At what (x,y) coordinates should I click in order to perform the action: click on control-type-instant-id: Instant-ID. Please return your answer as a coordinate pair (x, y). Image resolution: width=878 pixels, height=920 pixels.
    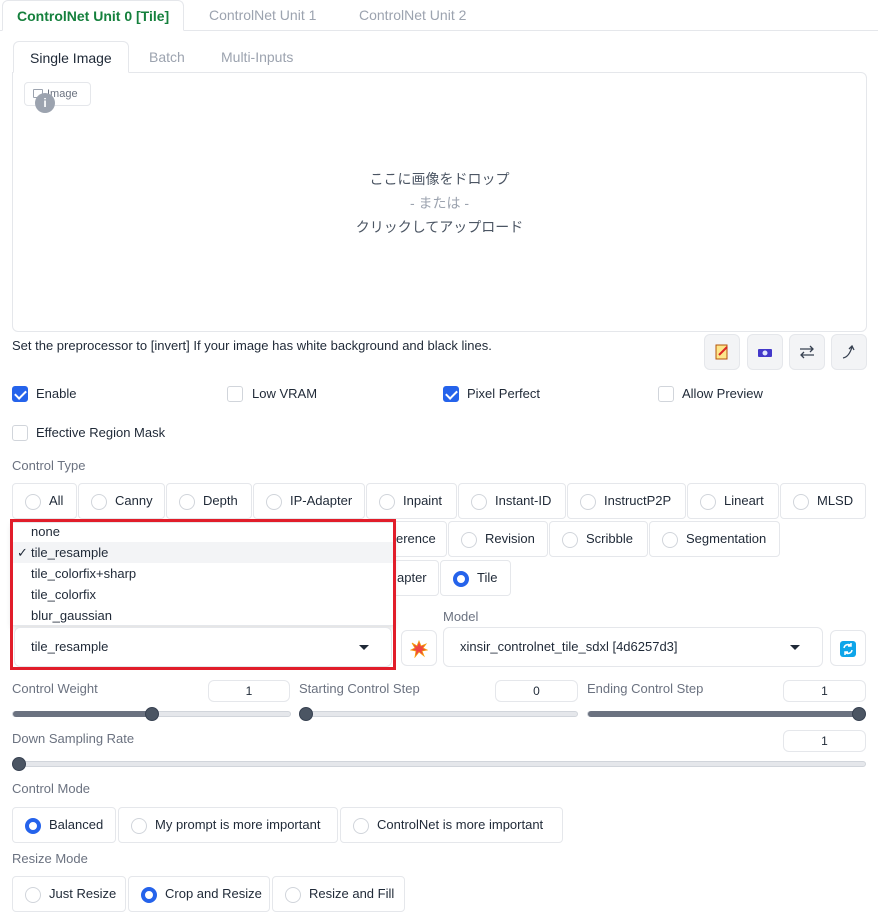
    Looking at the image, I should click on (512, 501).